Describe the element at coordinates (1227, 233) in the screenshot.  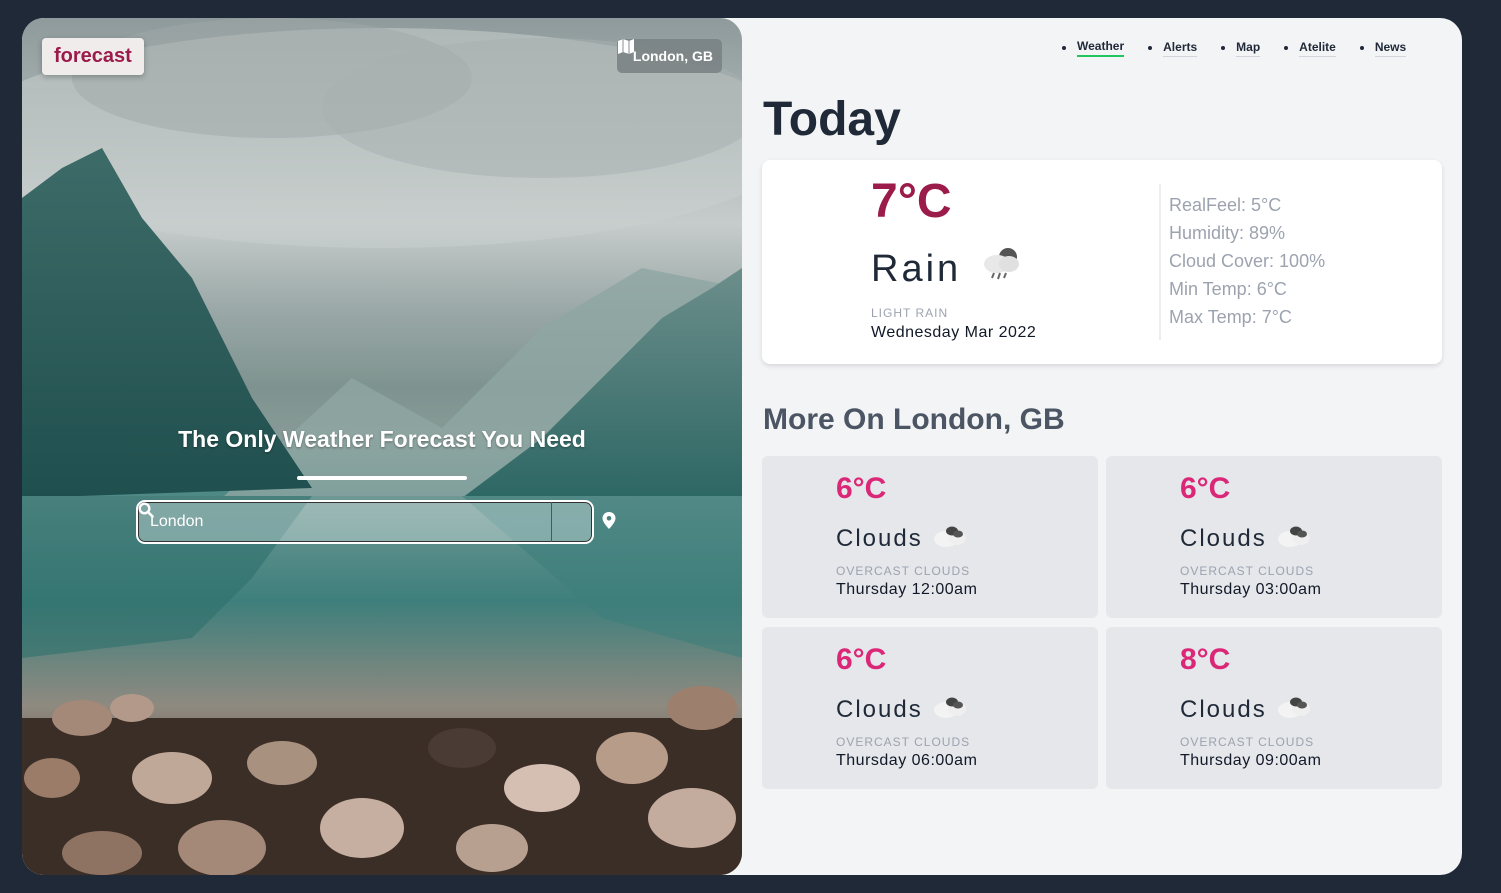
I see `stat-humidity: Humidity: 89%` at that location.